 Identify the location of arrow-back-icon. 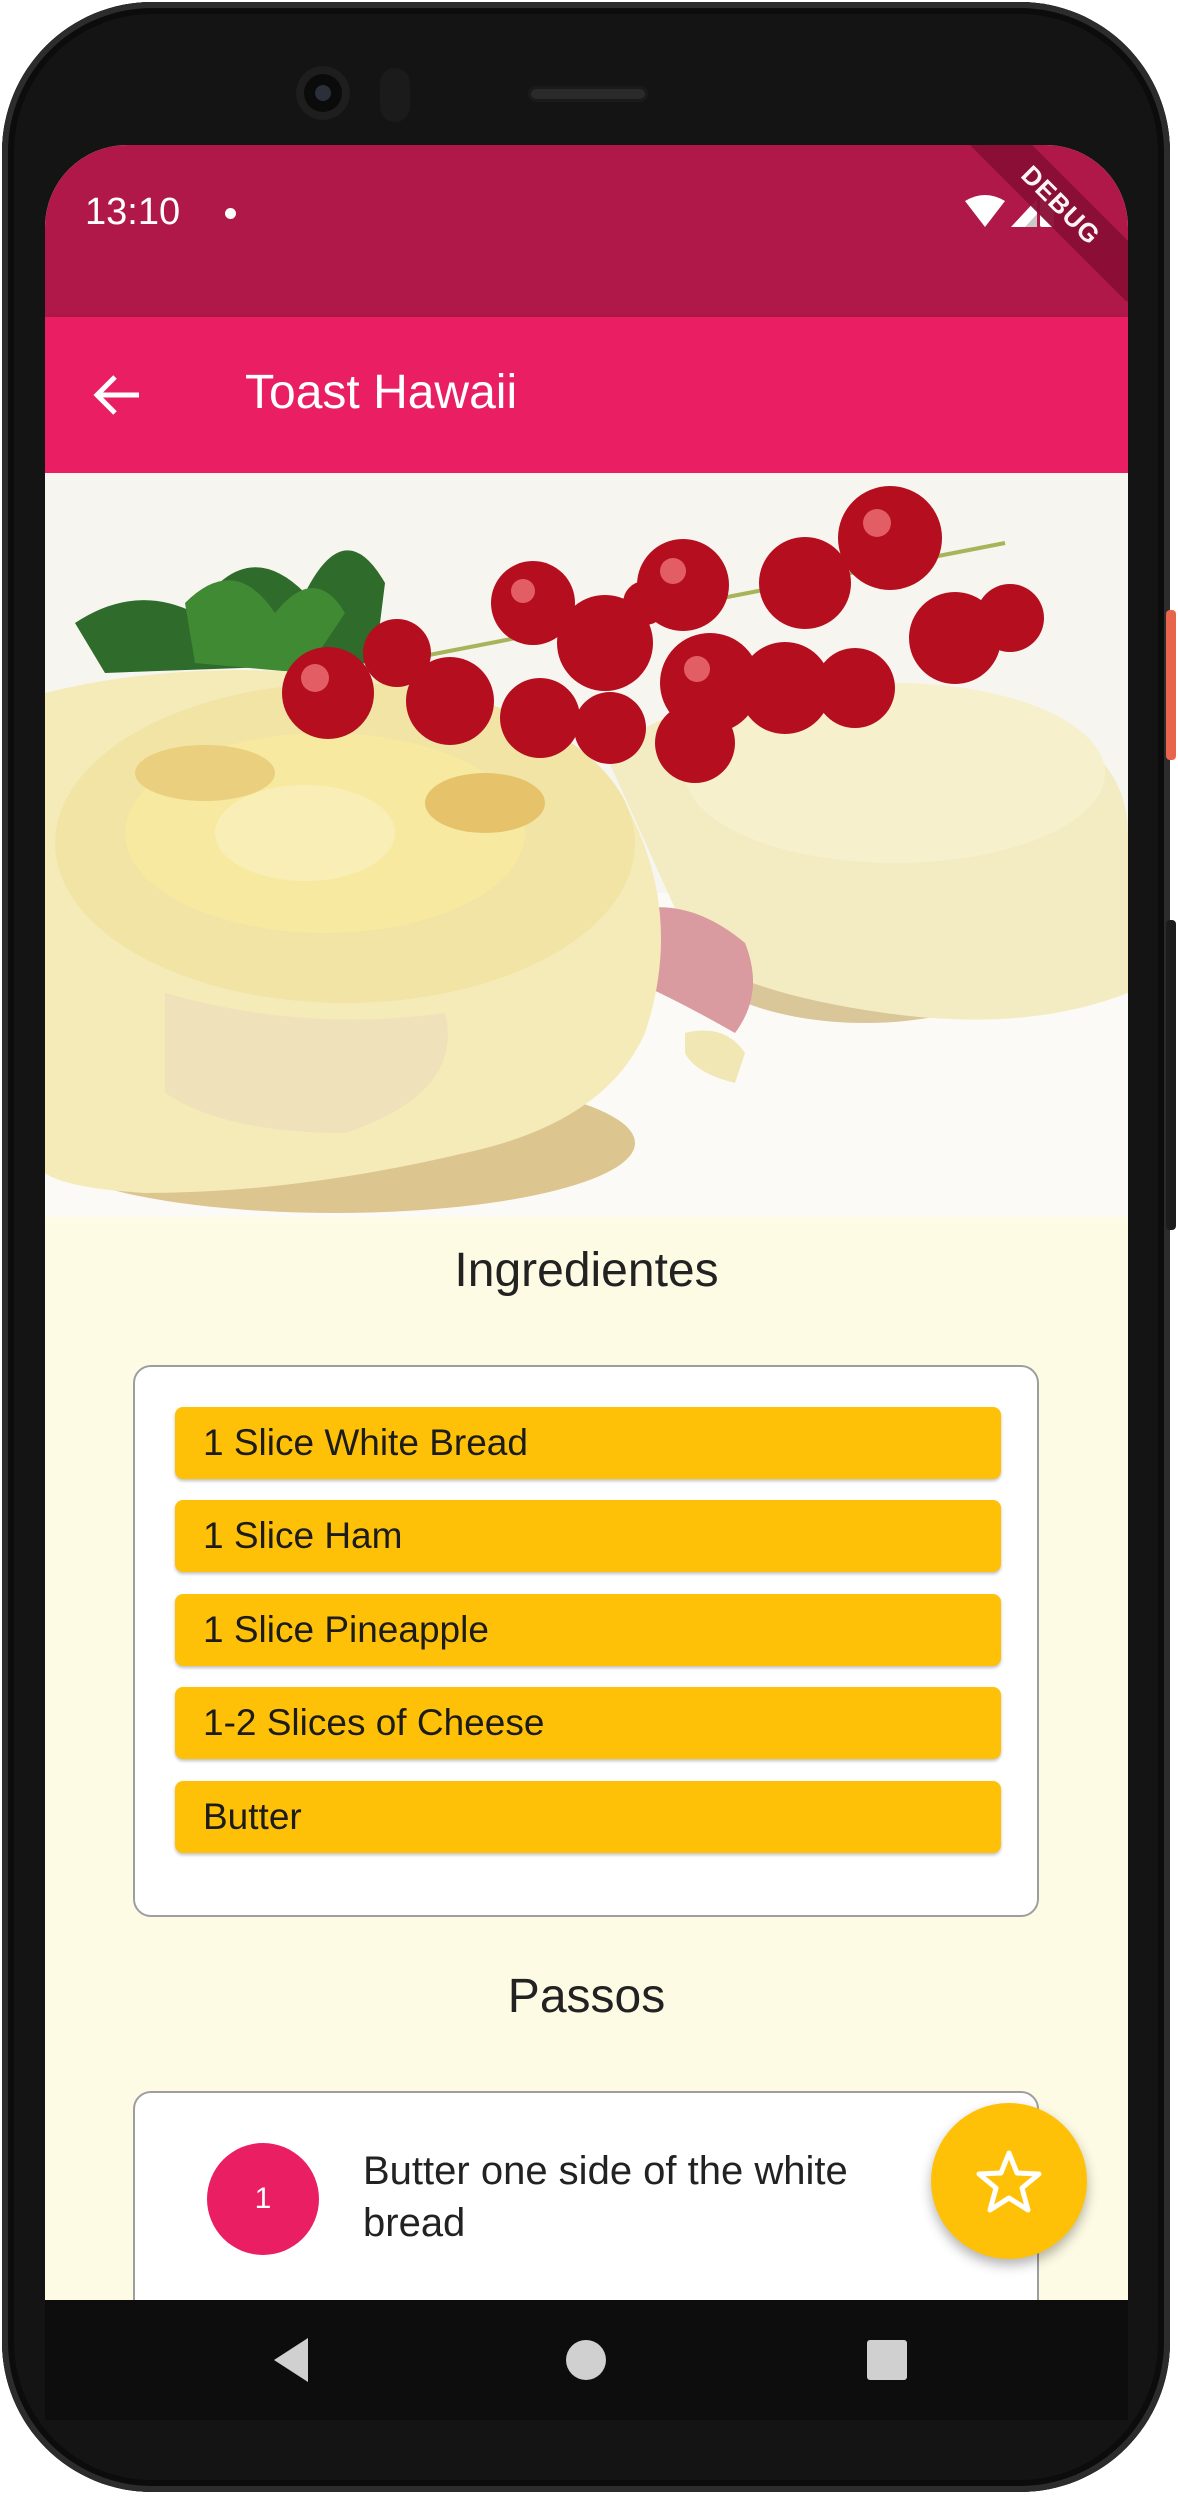
(116, 395).